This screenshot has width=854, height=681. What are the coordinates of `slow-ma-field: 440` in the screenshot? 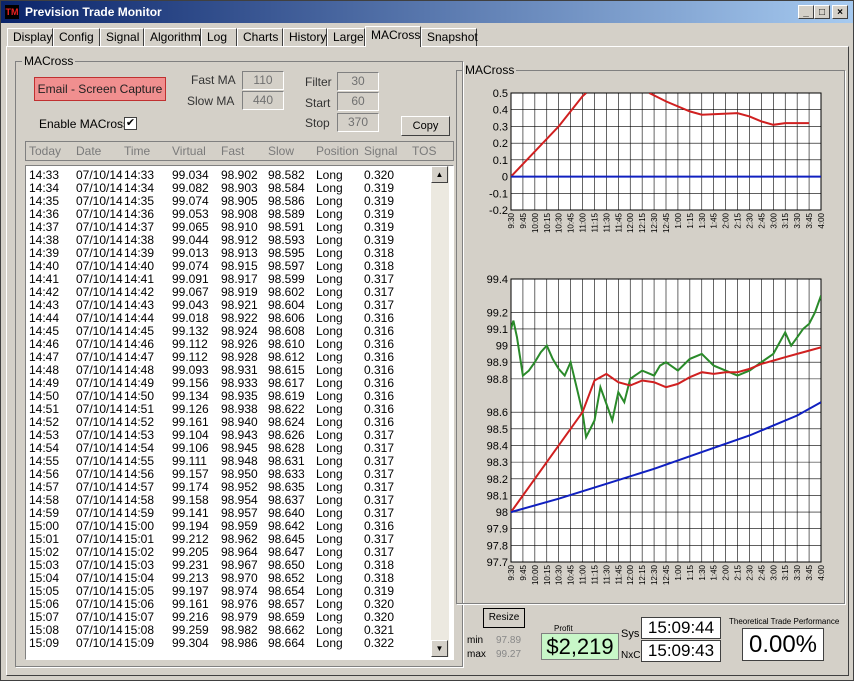 It's located at (263, 100).